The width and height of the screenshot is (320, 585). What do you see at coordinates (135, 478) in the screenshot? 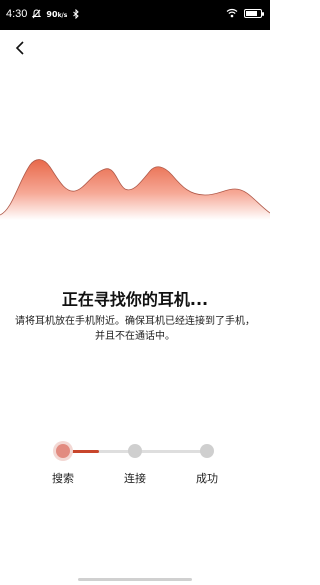
I see `step-label-connect: 连接` at bounding box center [135, 478].